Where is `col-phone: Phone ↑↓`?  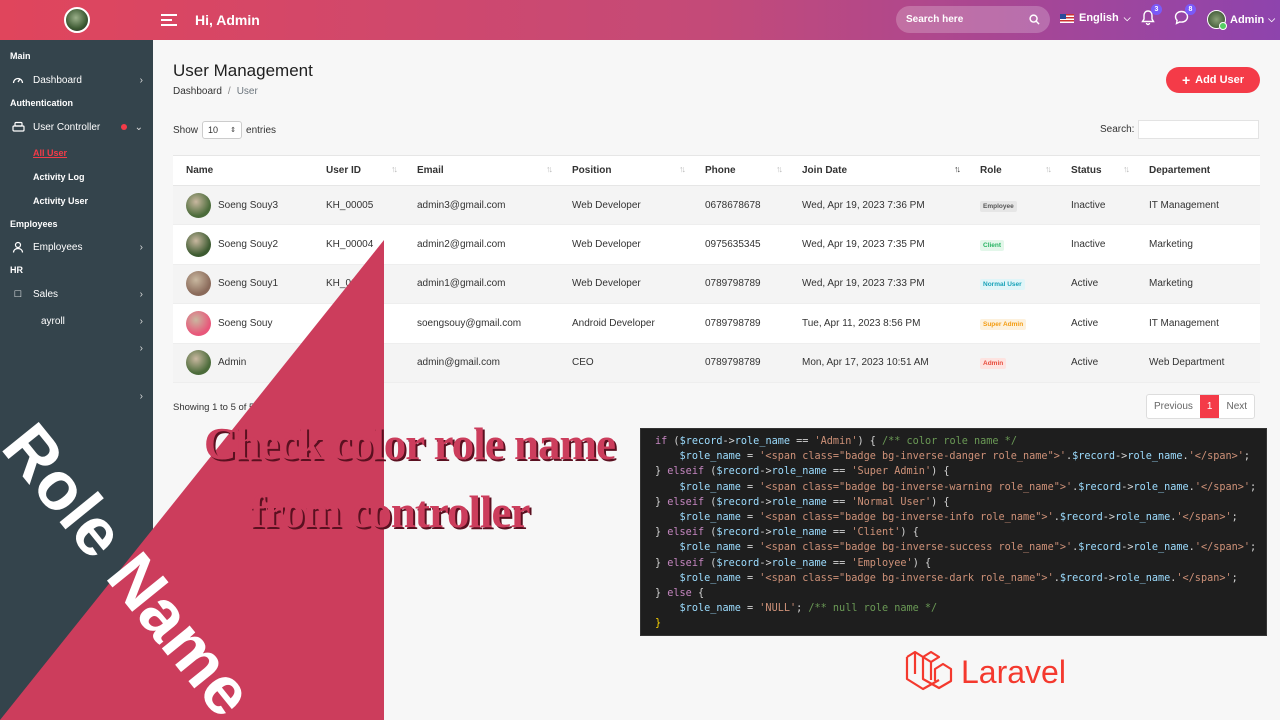 col-phone: Phone ↑↓ is located at coordinates (740, 170).